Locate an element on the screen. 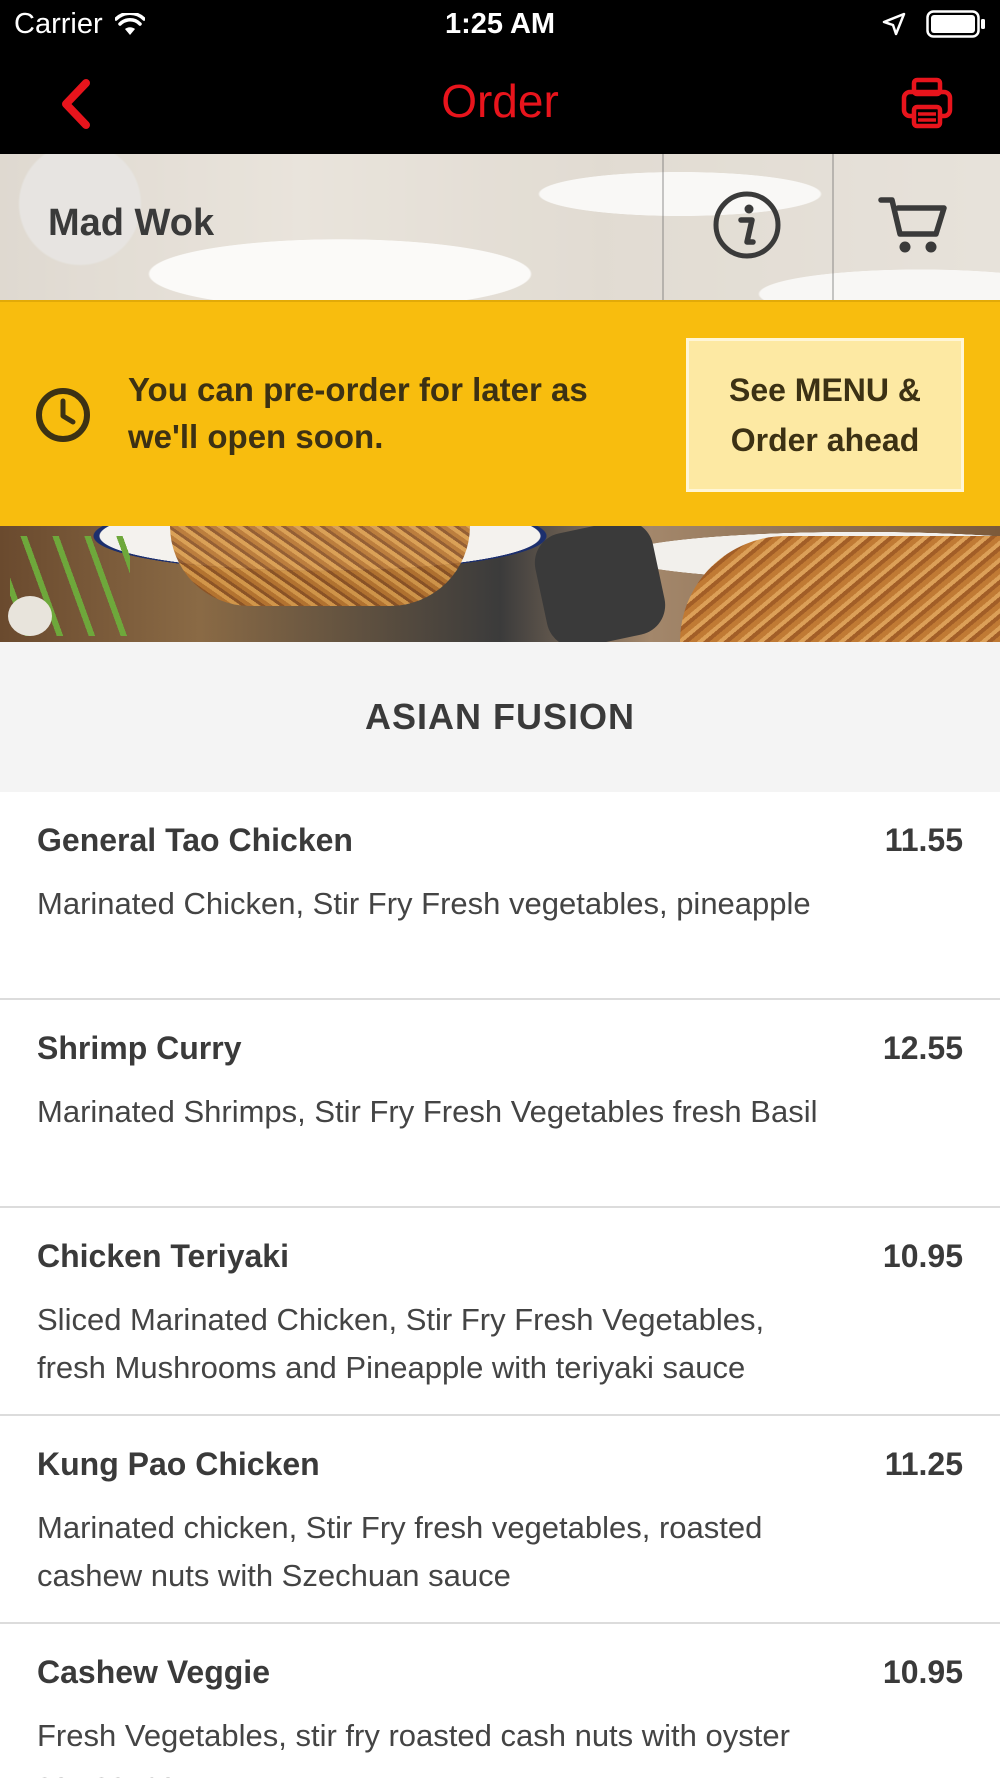  menu-item-price: 11.25 is located at coordinates (923, 1464).